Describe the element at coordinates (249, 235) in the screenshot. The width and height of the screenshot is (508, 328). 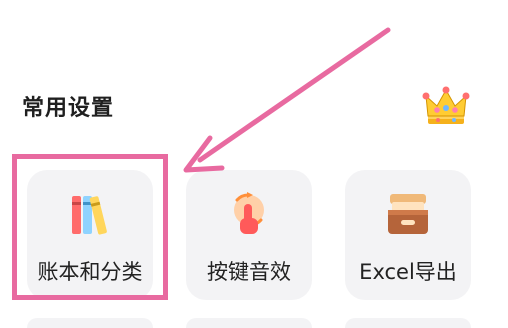
I see `tile-key-sound: 按键音效` at that location.